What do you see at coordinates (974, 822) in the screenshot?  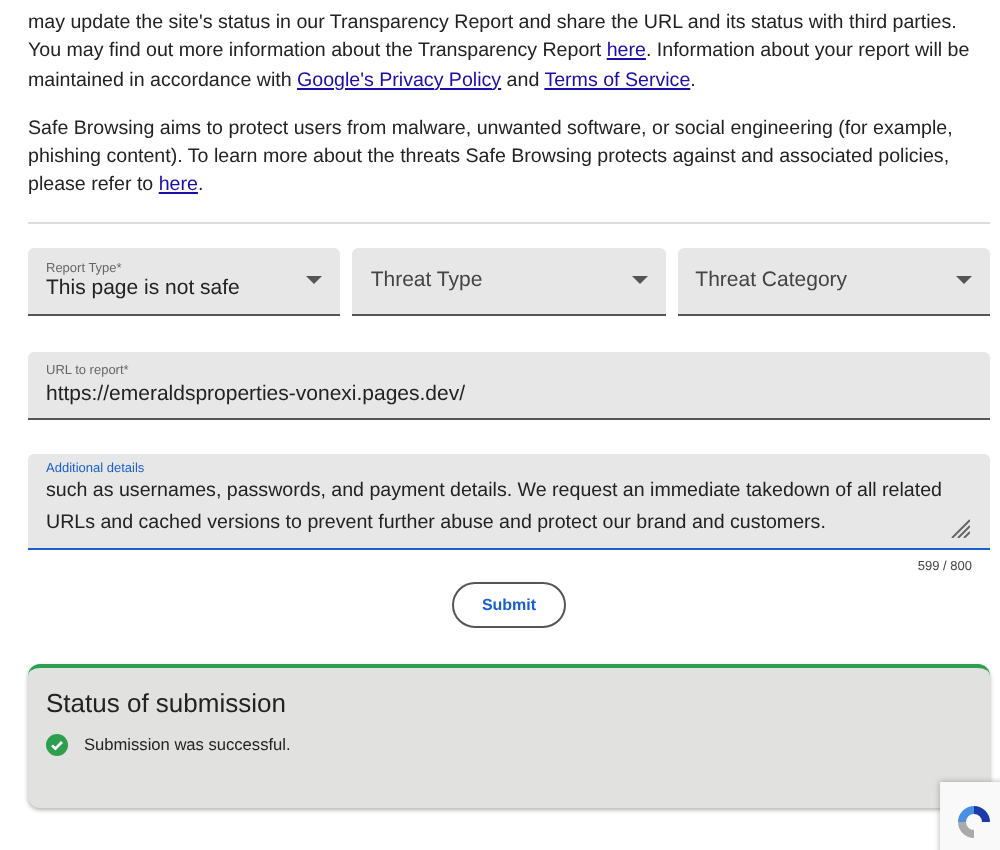 I see `arrows-icon` at bounding box center [974, 822].